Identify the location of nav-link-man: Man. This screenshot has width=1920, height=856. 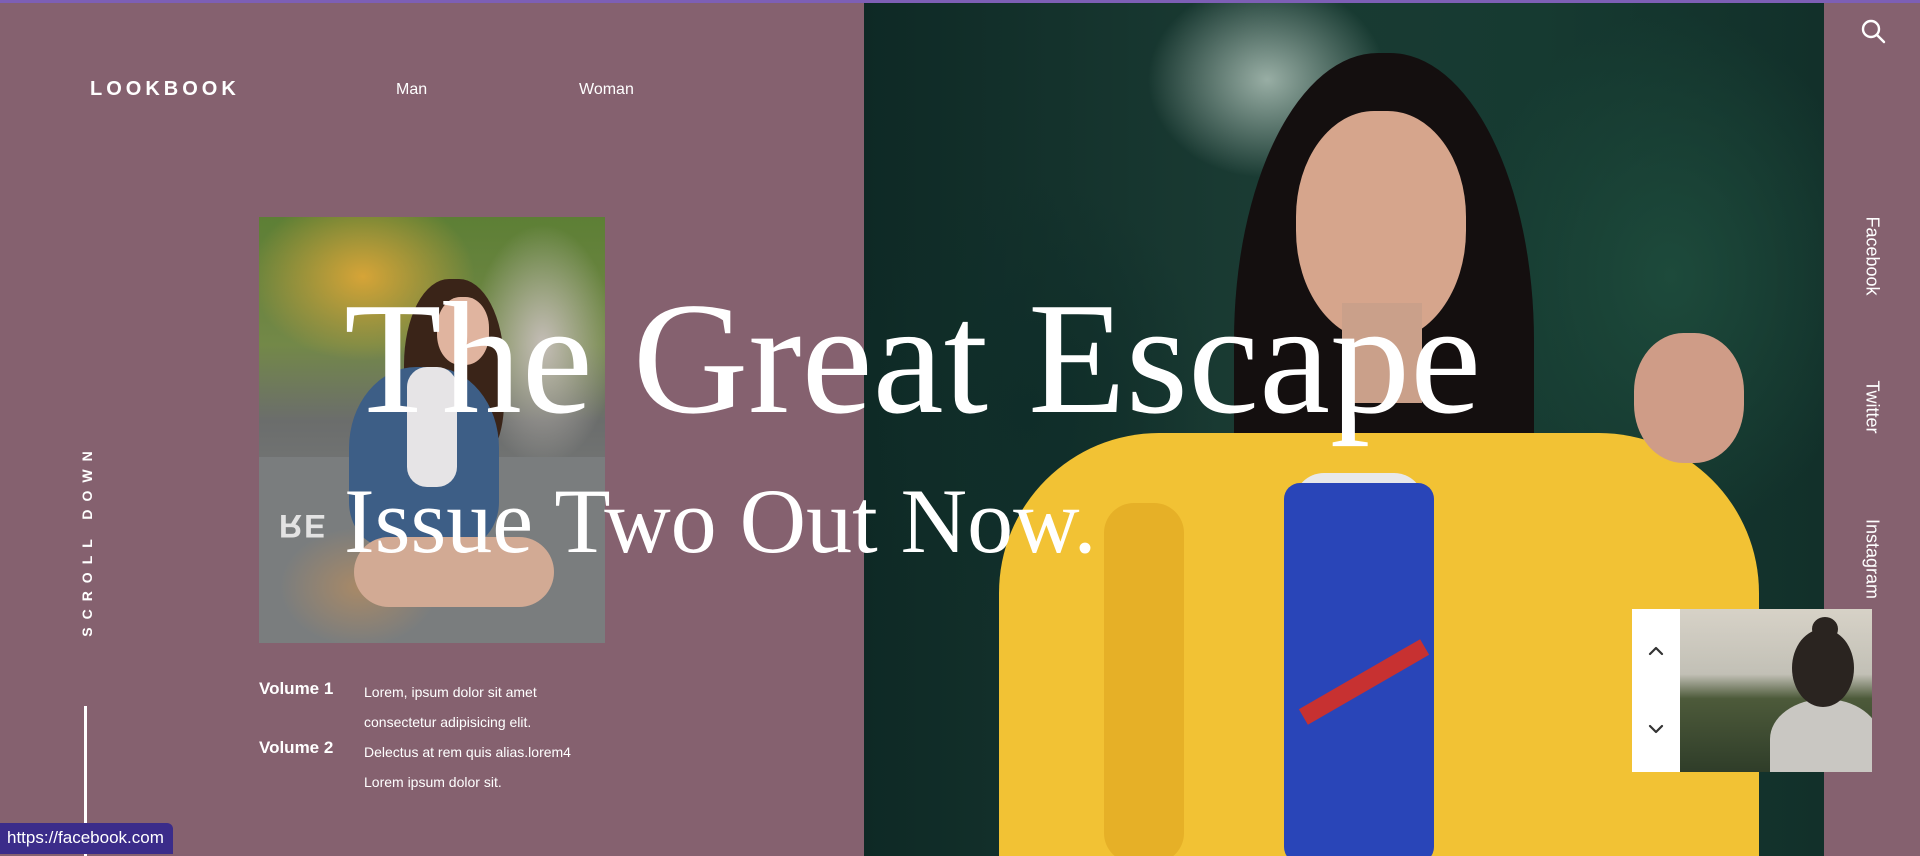
(411, 90).